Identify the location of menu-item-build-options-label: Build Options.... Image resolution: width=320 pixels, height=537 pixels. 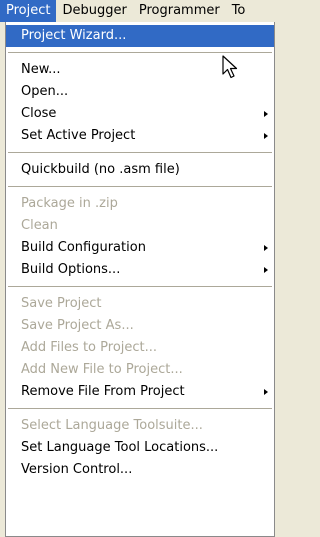
(71, 269).